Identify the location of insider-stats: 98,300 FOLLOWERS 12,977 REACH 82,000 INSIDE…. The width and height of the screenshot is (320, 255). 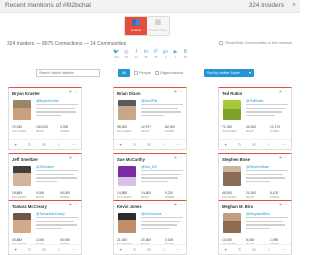
(151, 130).